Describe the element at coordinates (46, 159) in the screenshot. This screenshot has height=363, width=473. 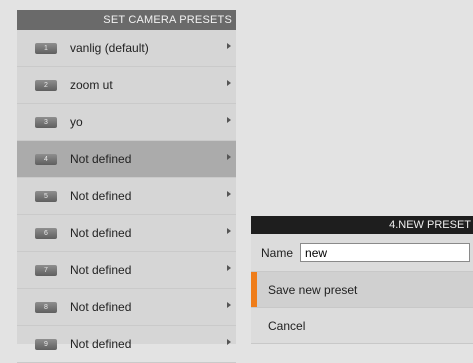
I see `preset-number-badge: 4` at that location.